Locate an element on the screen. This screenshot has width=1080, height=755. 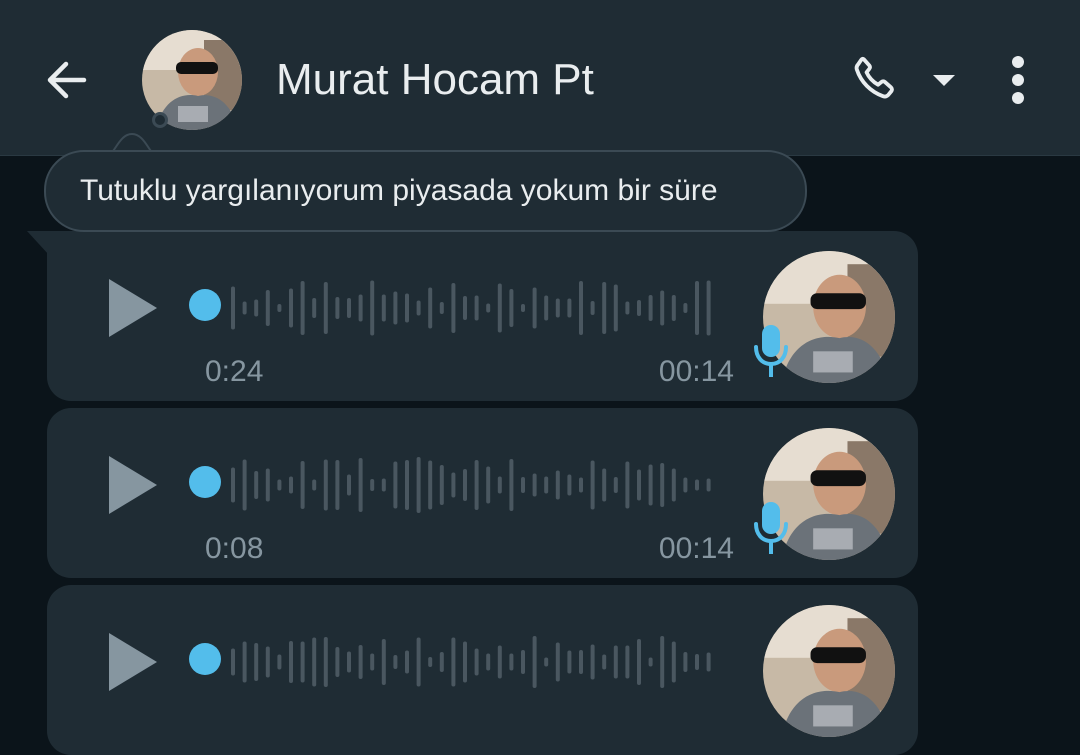
back-button is located at coordinates (66, 80).